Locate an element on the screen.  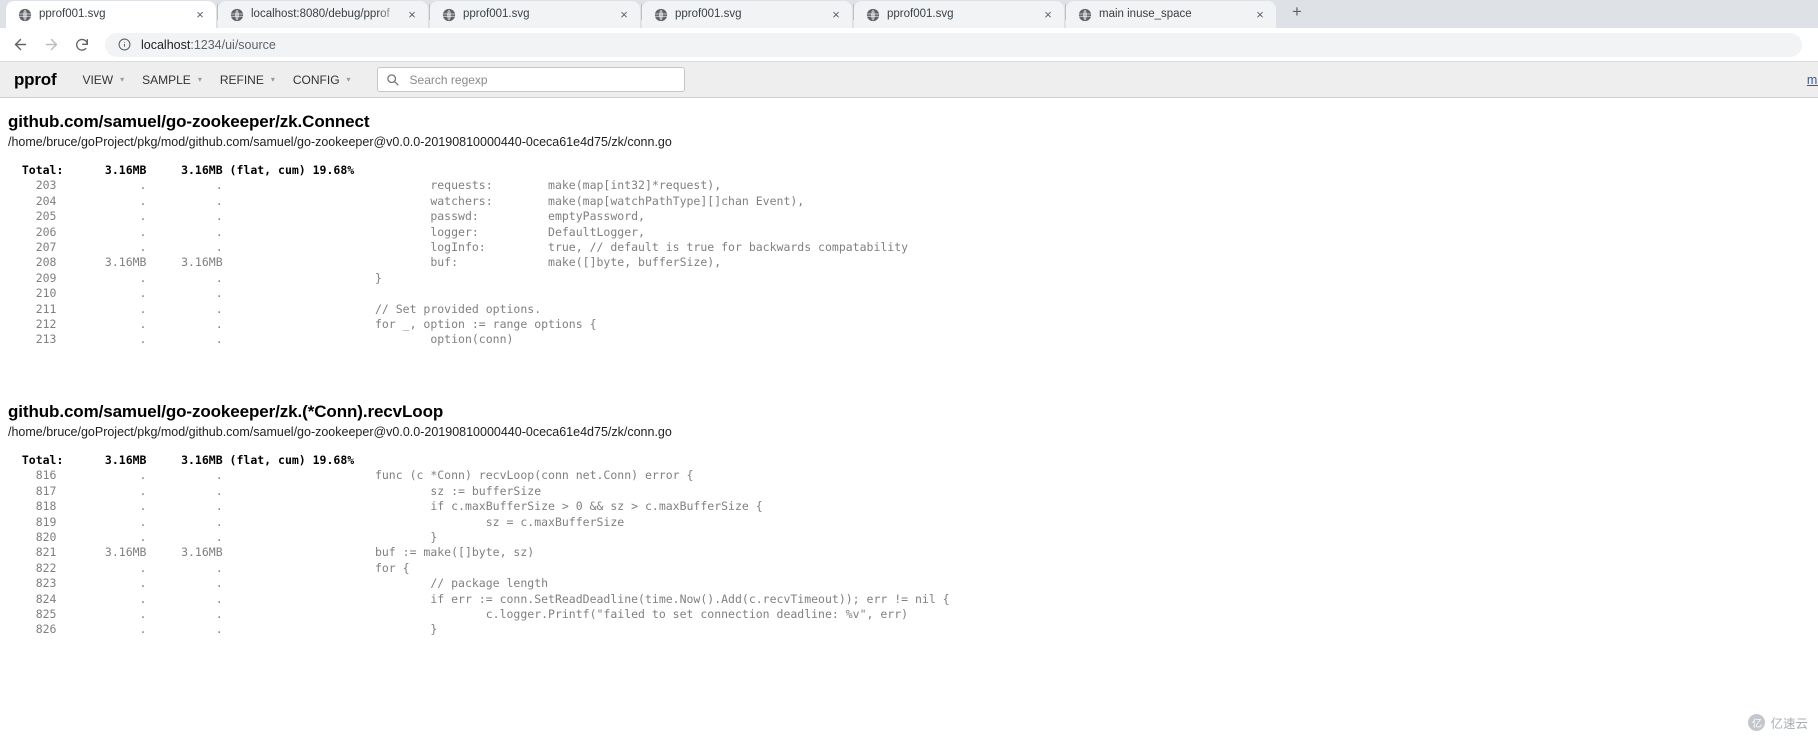
address-bar: localhost:1234/ui/source is located at coordinates (953, 44).